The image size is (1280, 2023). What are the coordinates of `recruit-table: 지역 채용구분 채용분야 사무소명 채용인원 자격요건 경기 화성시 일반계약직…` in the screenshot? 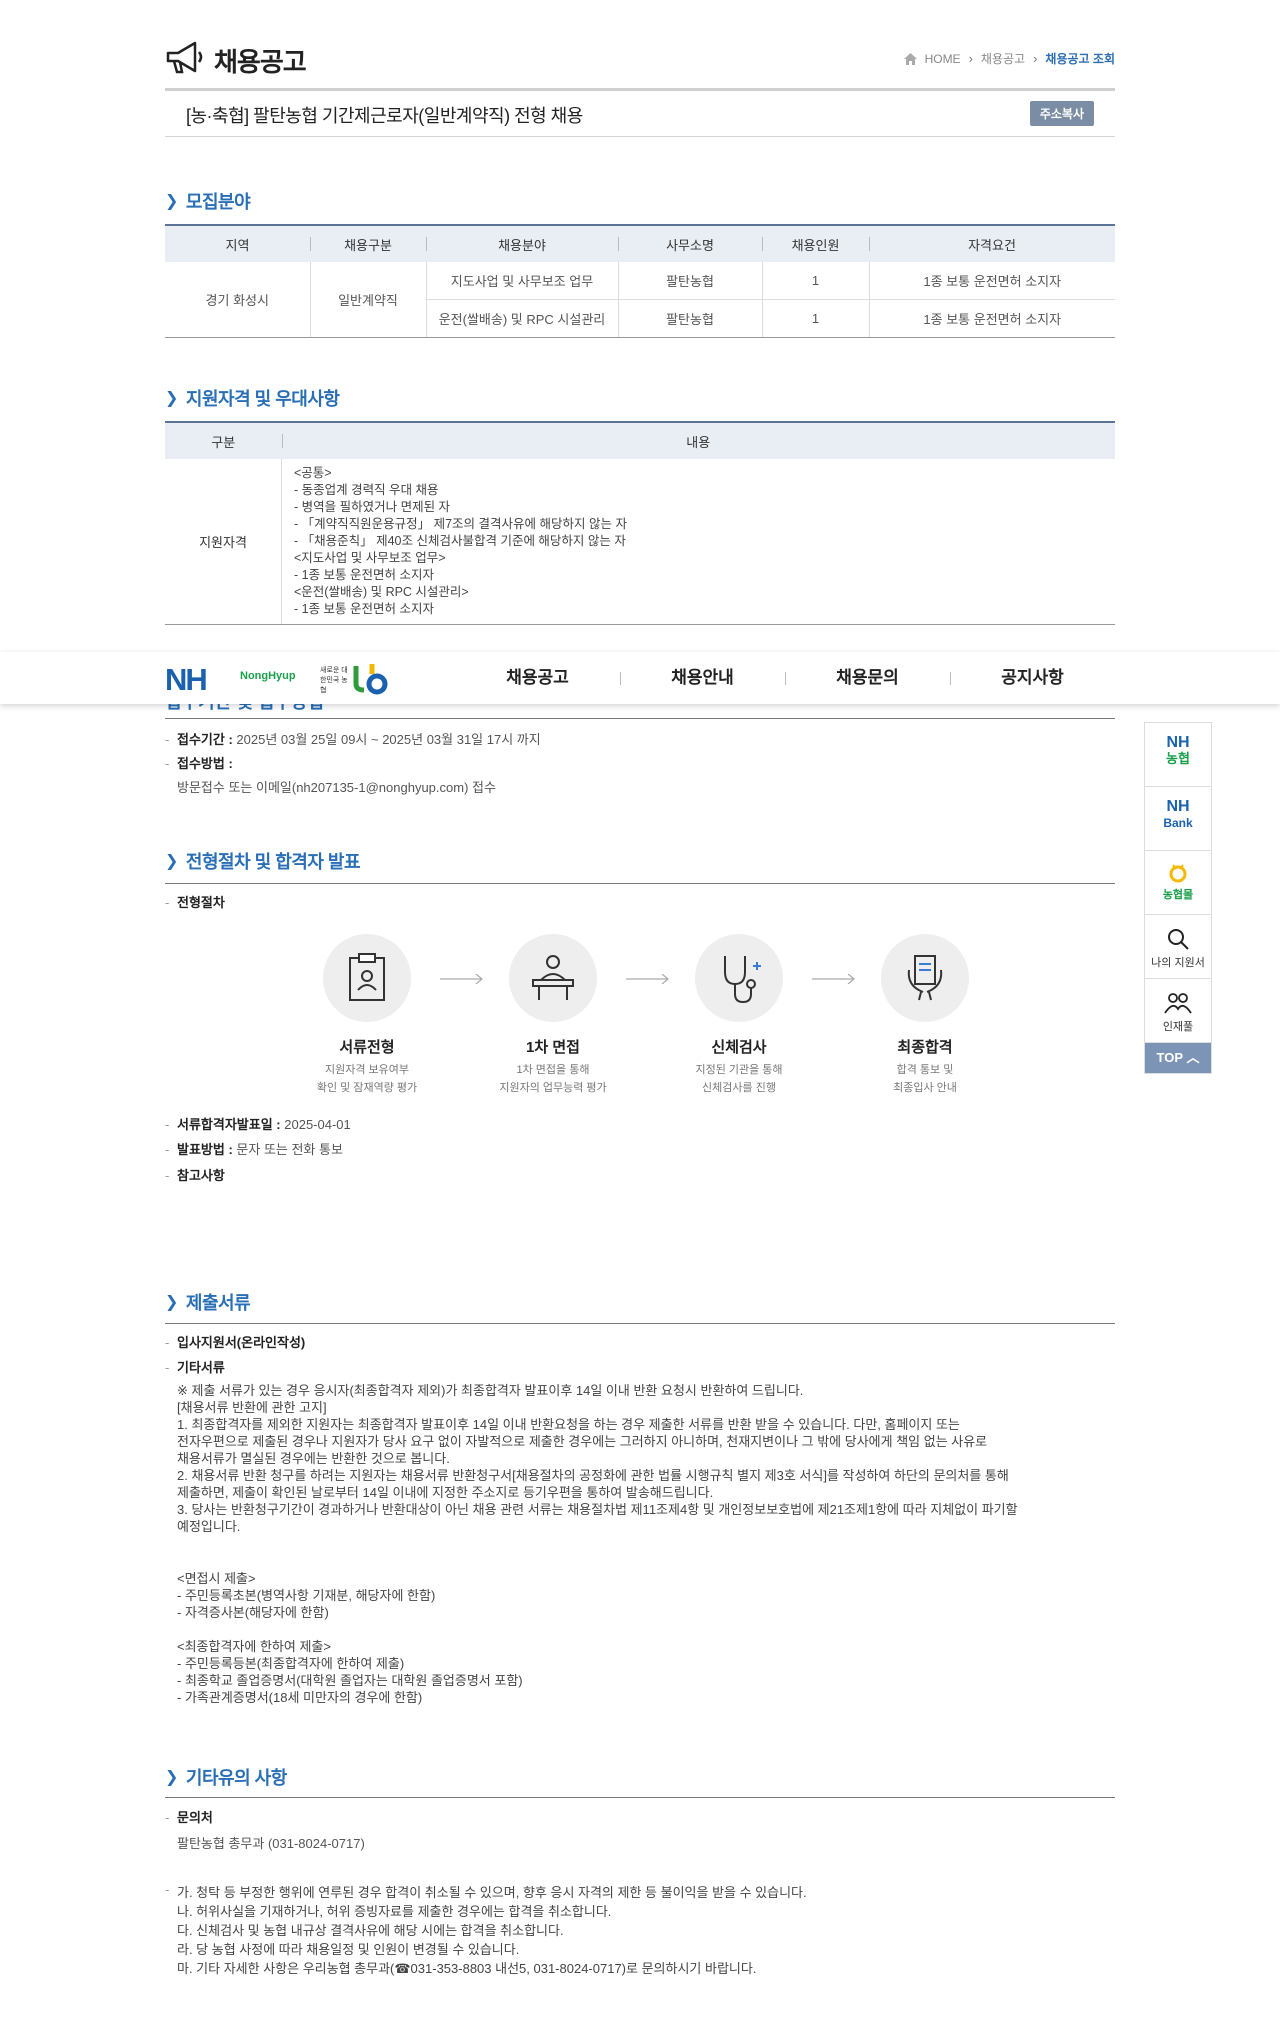 It's located at (640, 281).